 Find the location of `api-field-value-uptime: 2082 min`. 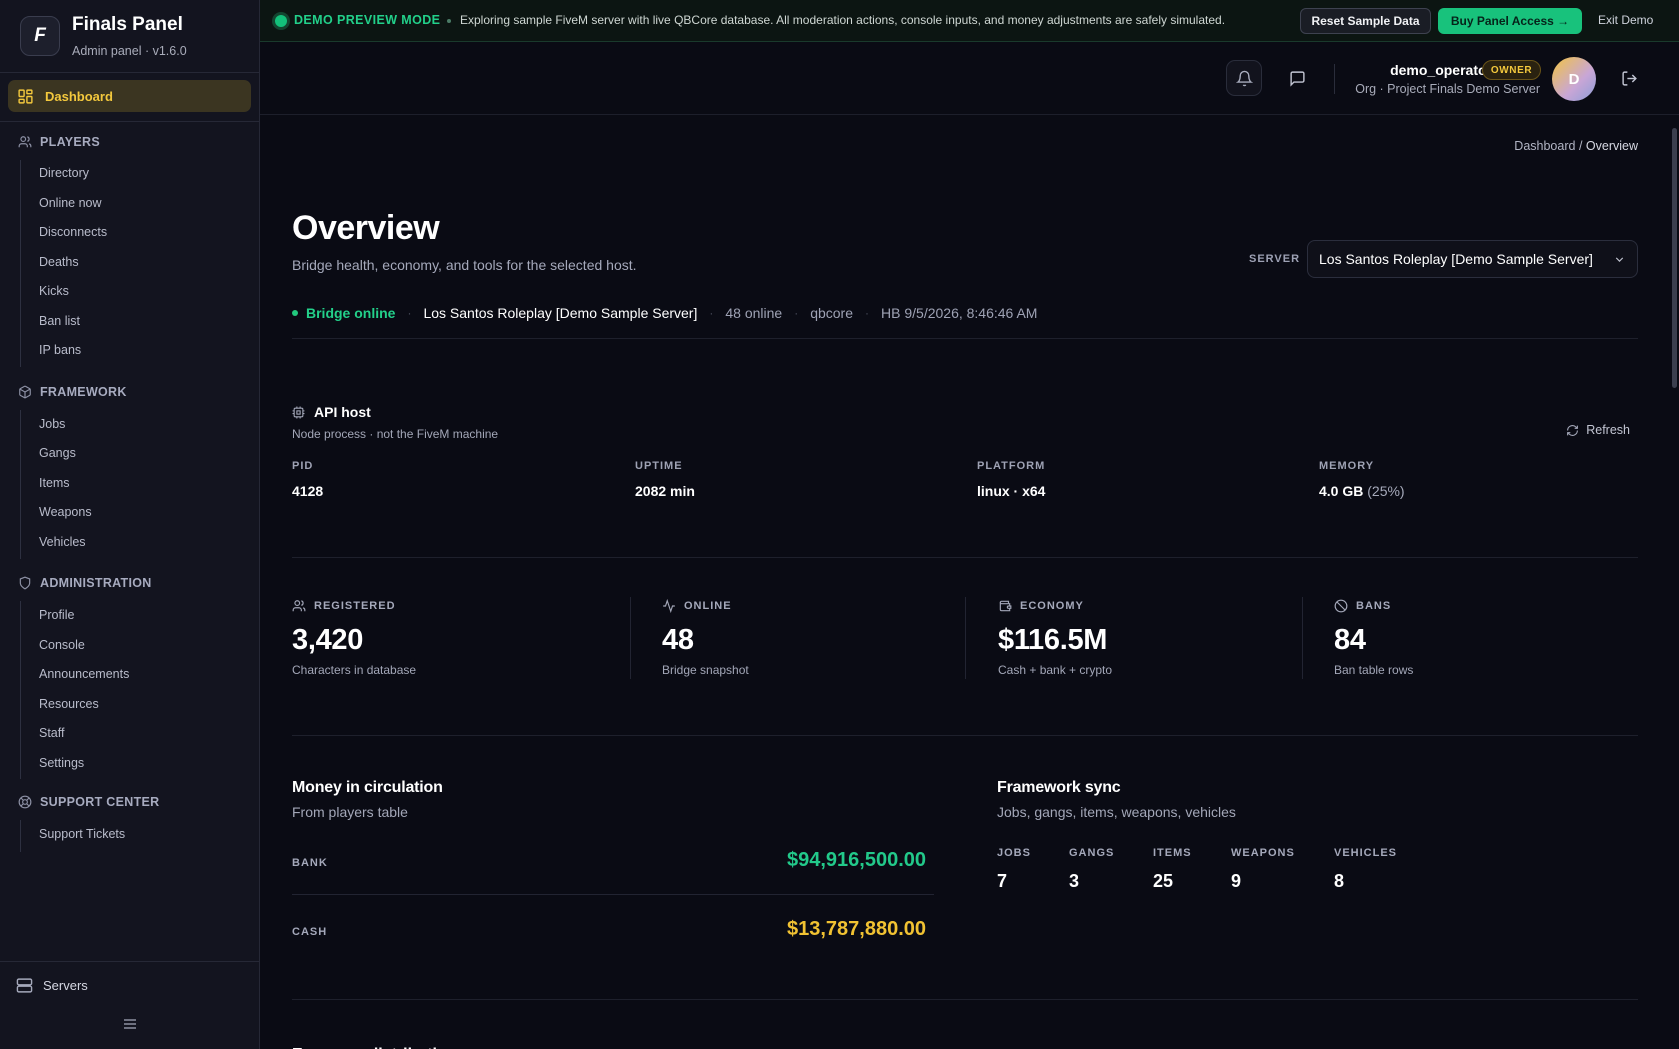

api-field-value-uptime: 2082 min is located at coordinates (665, 491).